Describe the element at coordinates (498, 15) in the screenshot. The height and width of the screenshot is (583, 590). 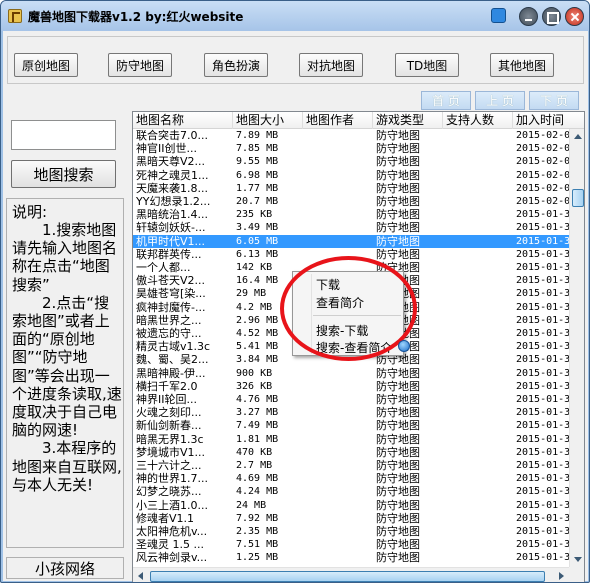
I see `skin-icon` at that location.